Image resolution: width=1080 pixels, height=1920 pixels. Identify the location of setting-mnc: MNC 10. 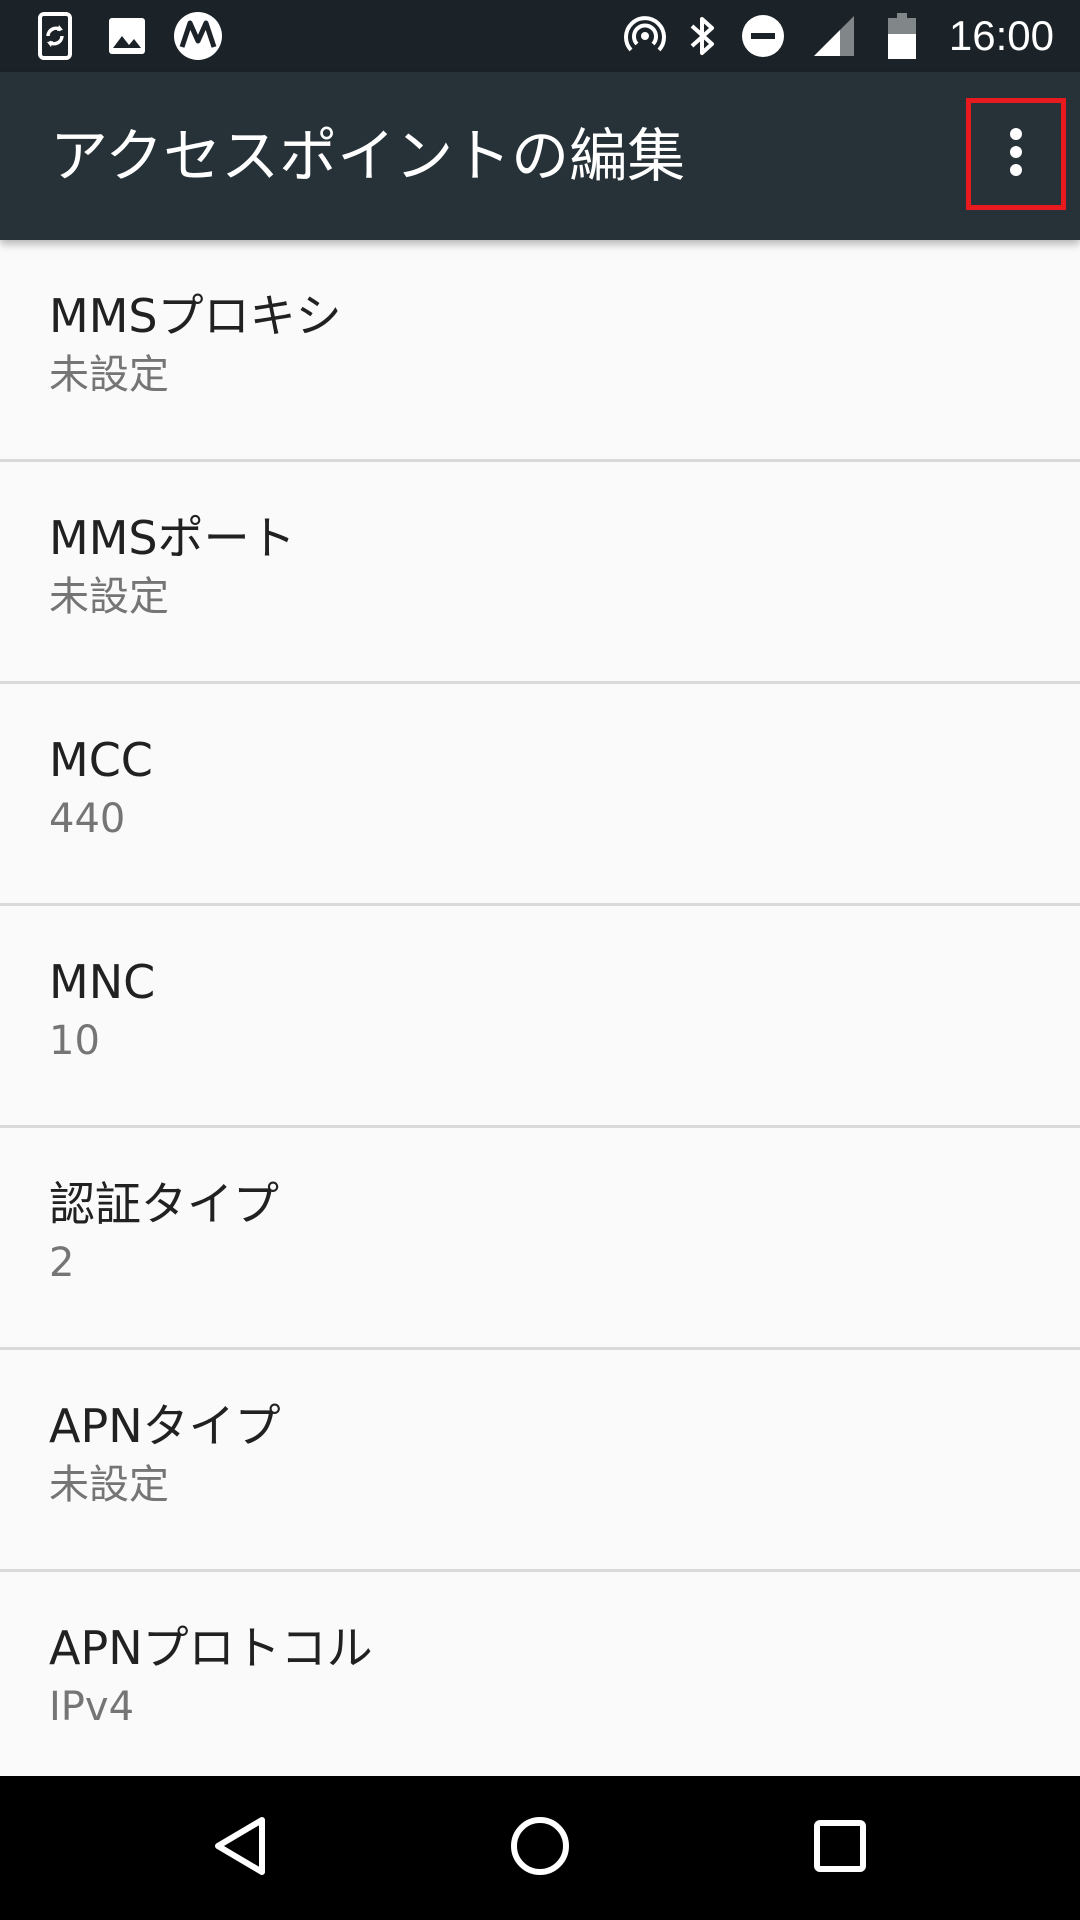
(540, 1017).